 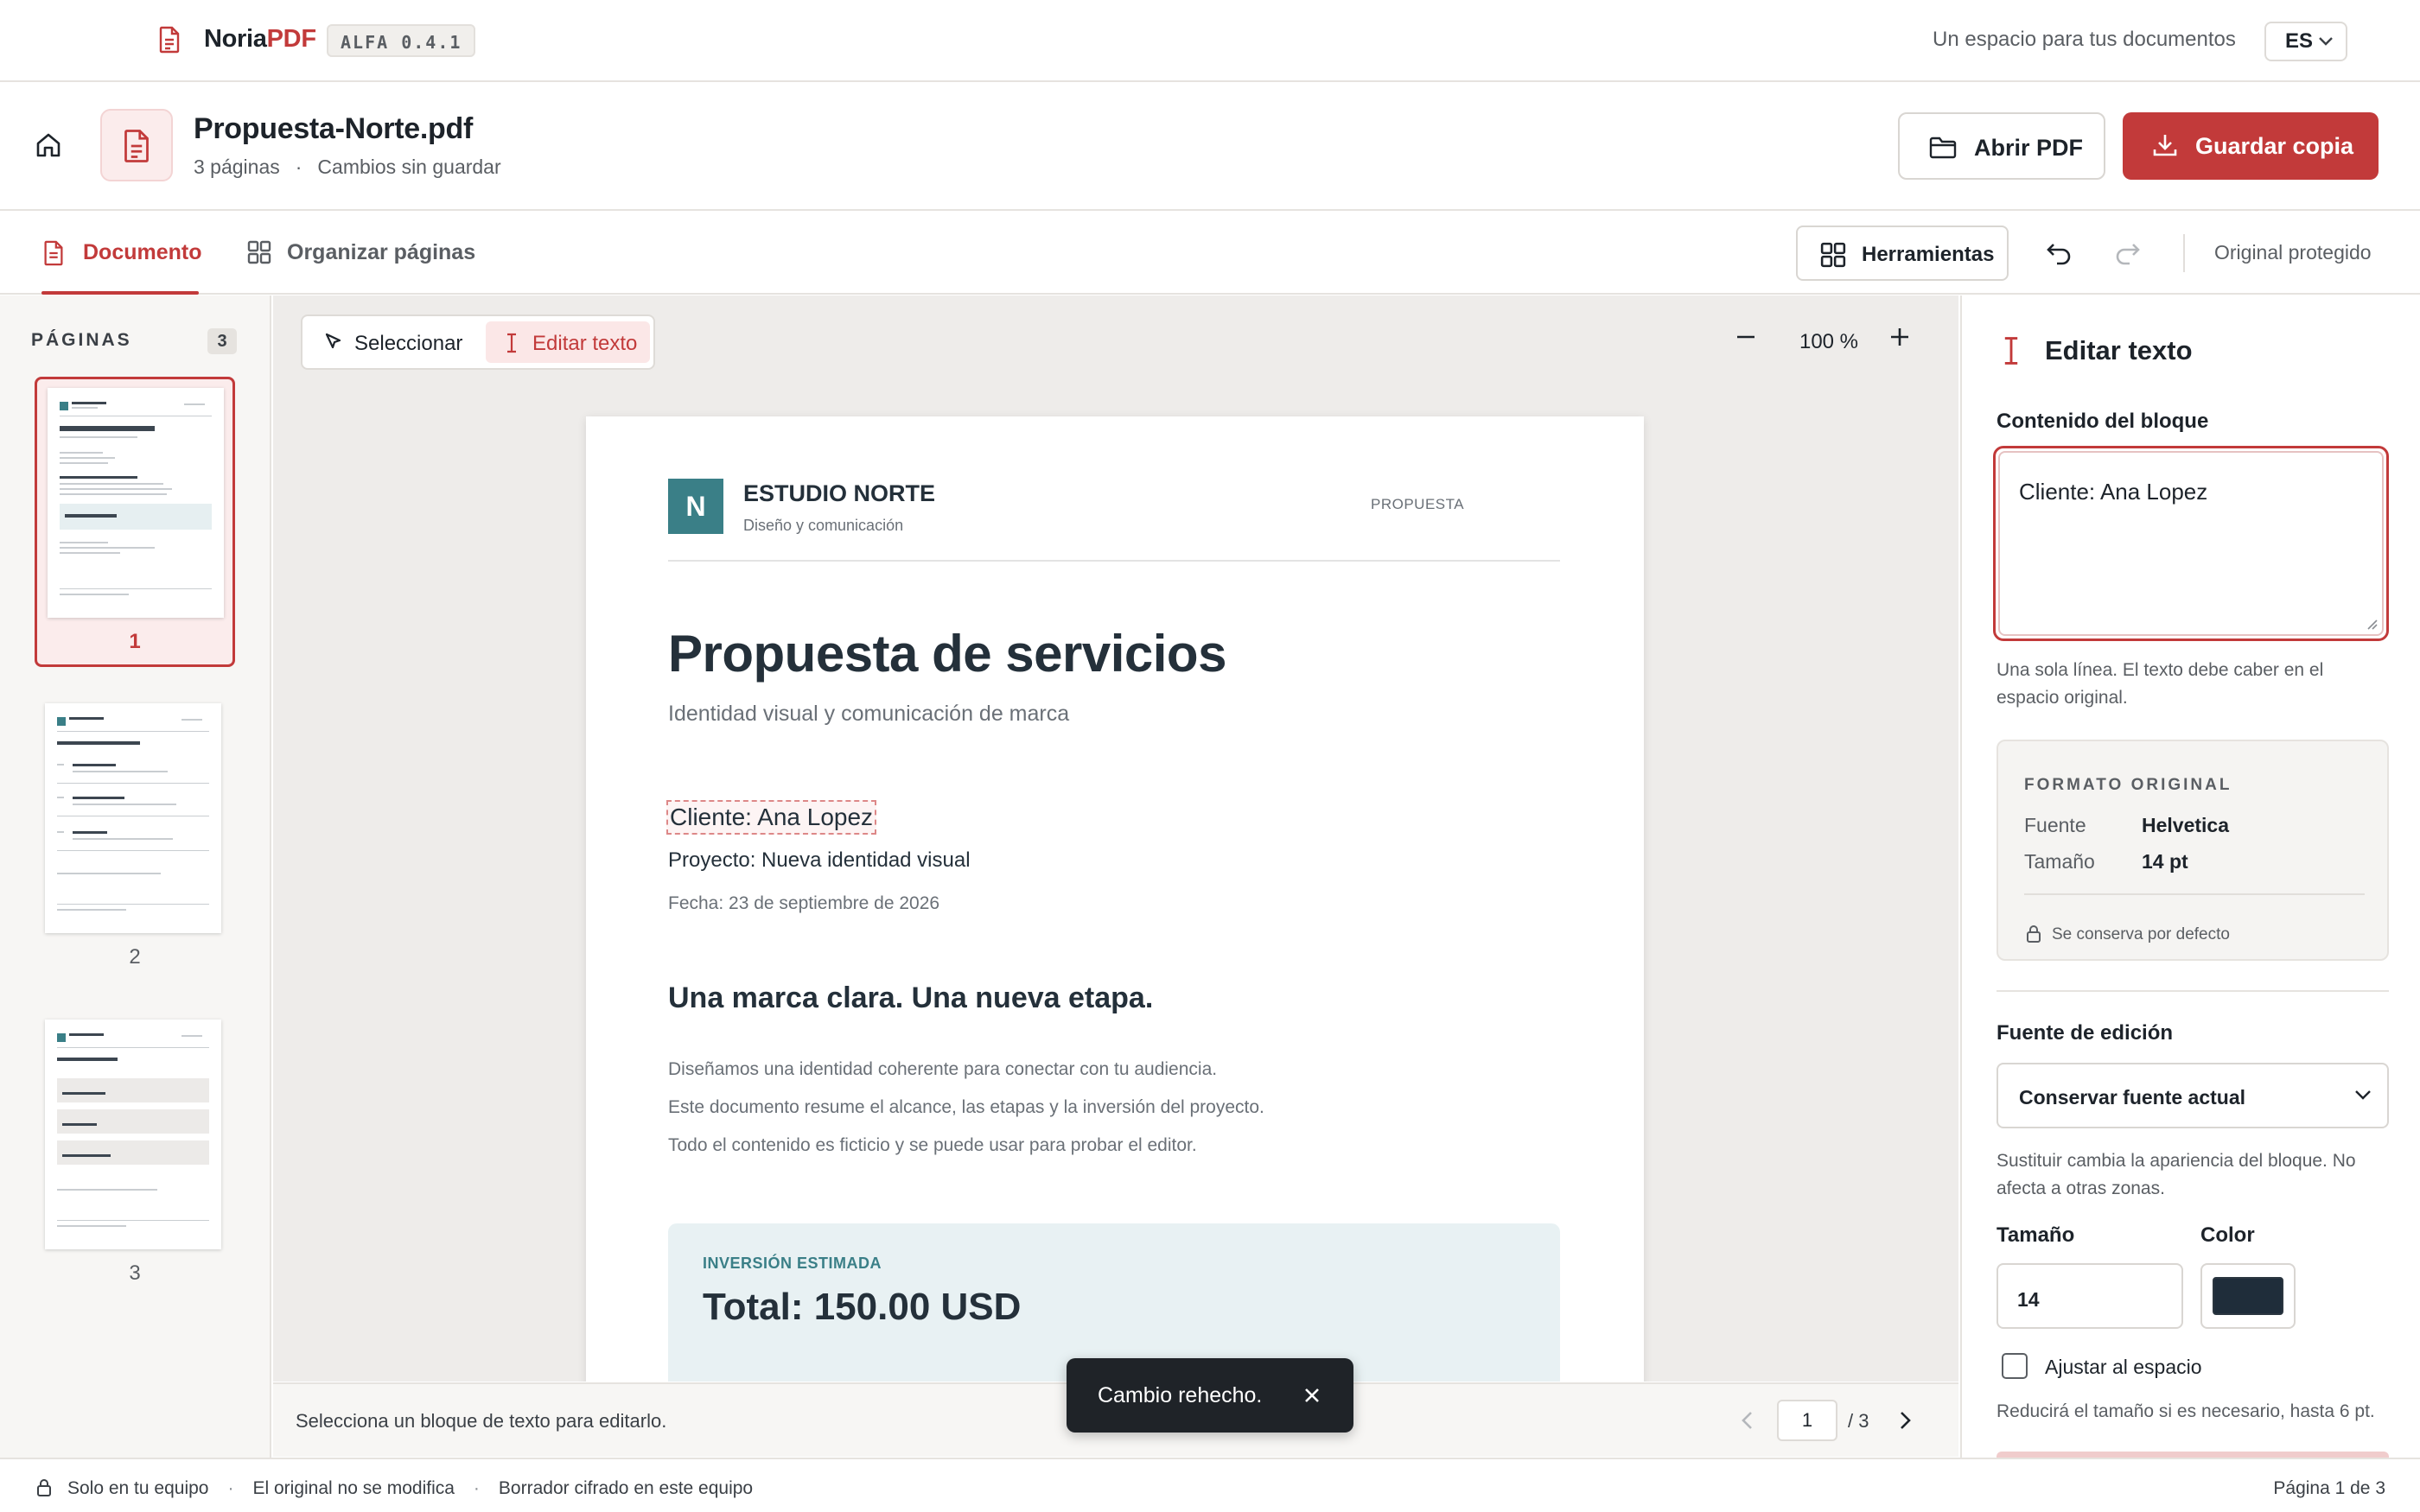 What do you see at coordinates (2141, 934) in the screenshot?
I see `preserve-note: Se conserva por defecto` at bounding box center [2141, 934].